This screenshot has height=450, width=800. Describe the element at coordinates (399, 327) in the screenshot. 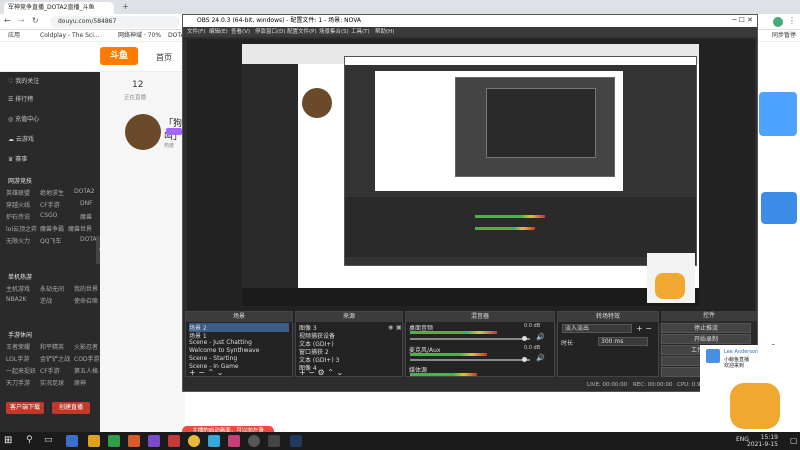

I see `lock-icon: ▣` at that location.